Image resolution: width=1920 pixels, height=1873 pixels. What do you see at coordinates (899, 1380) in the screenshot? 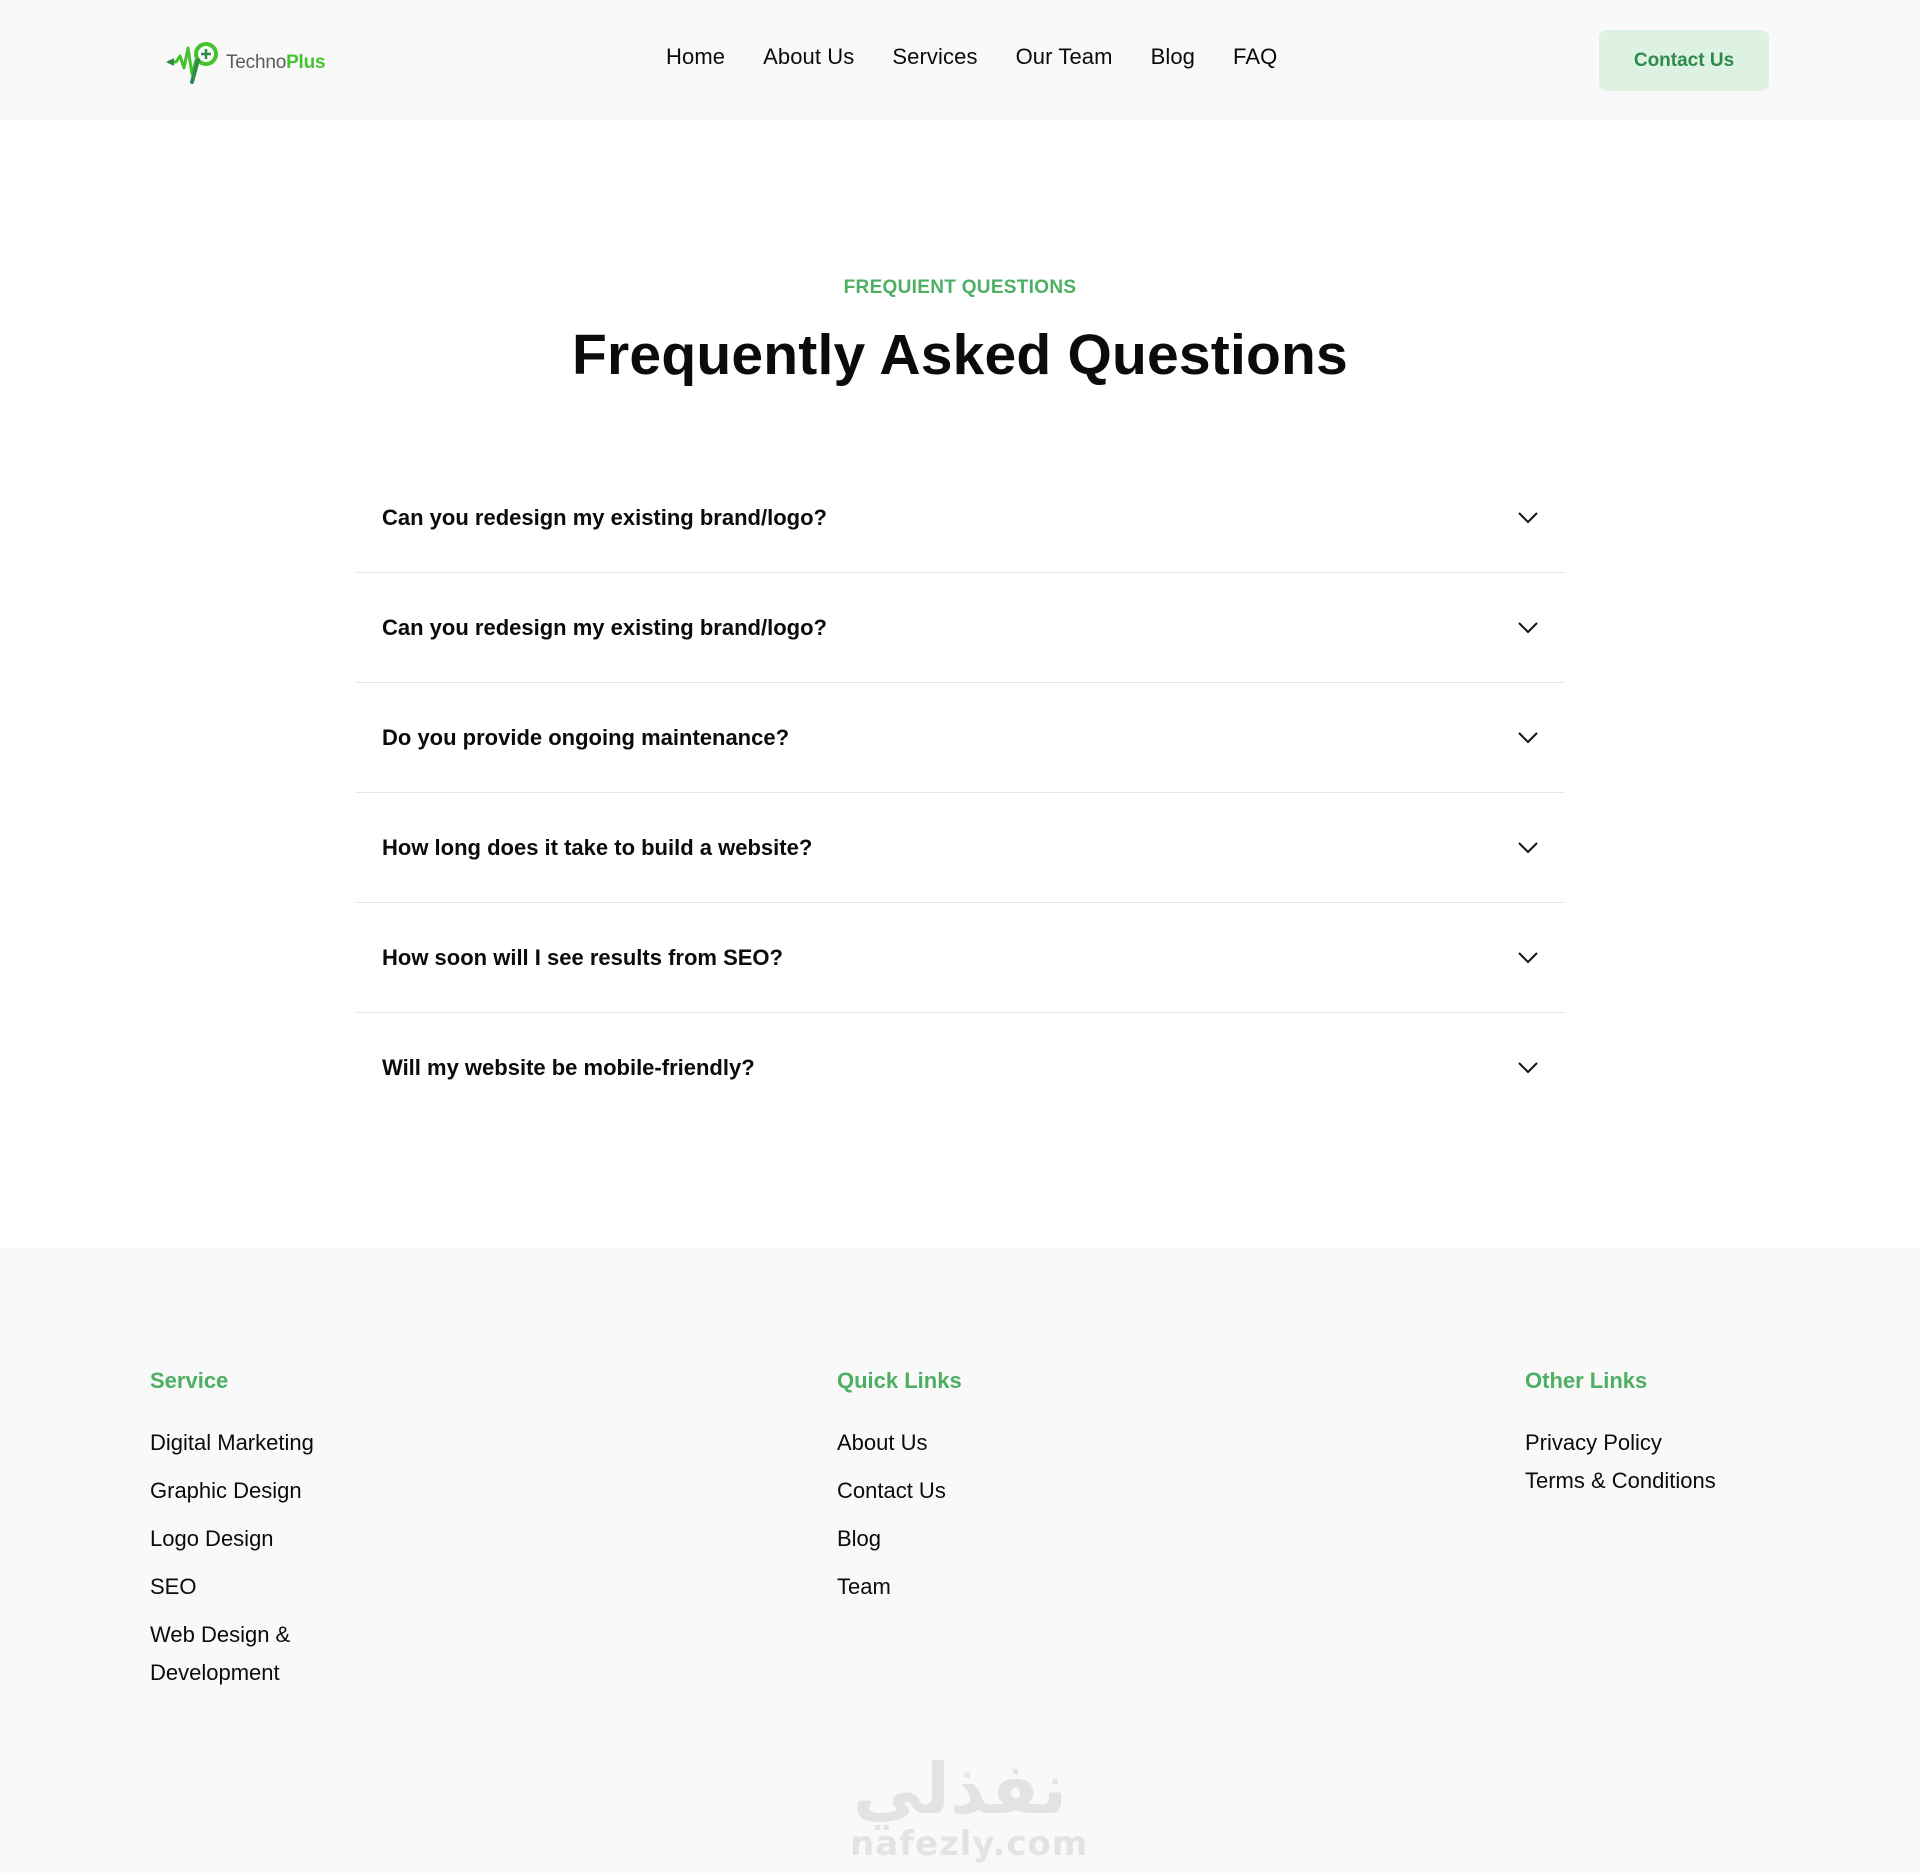
I see `footer-quick-links-heading: Quick Links` at bounding box center [899, 1380].